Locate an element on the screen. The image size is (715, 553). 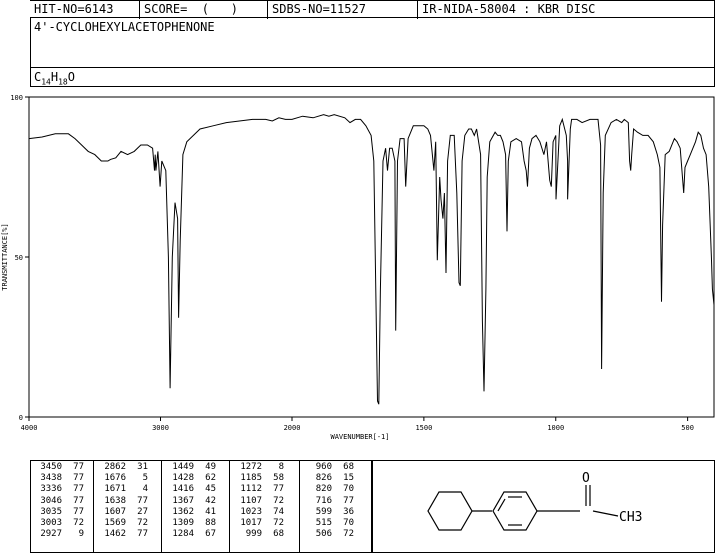
peak-wavenumber: 716 is located at coordinates (323, 500).